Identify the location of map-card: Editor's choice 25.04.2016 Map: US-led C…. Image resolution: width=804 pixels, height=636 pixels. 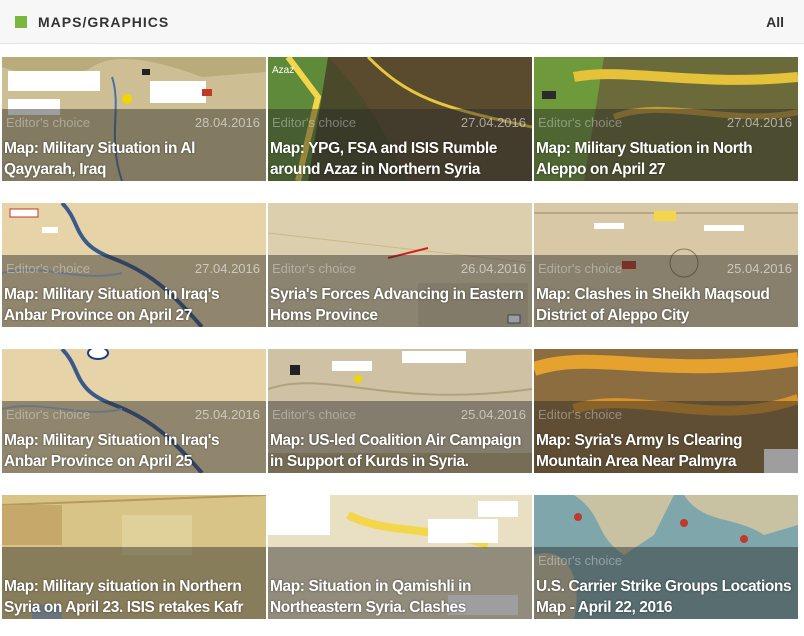
(400, 411).